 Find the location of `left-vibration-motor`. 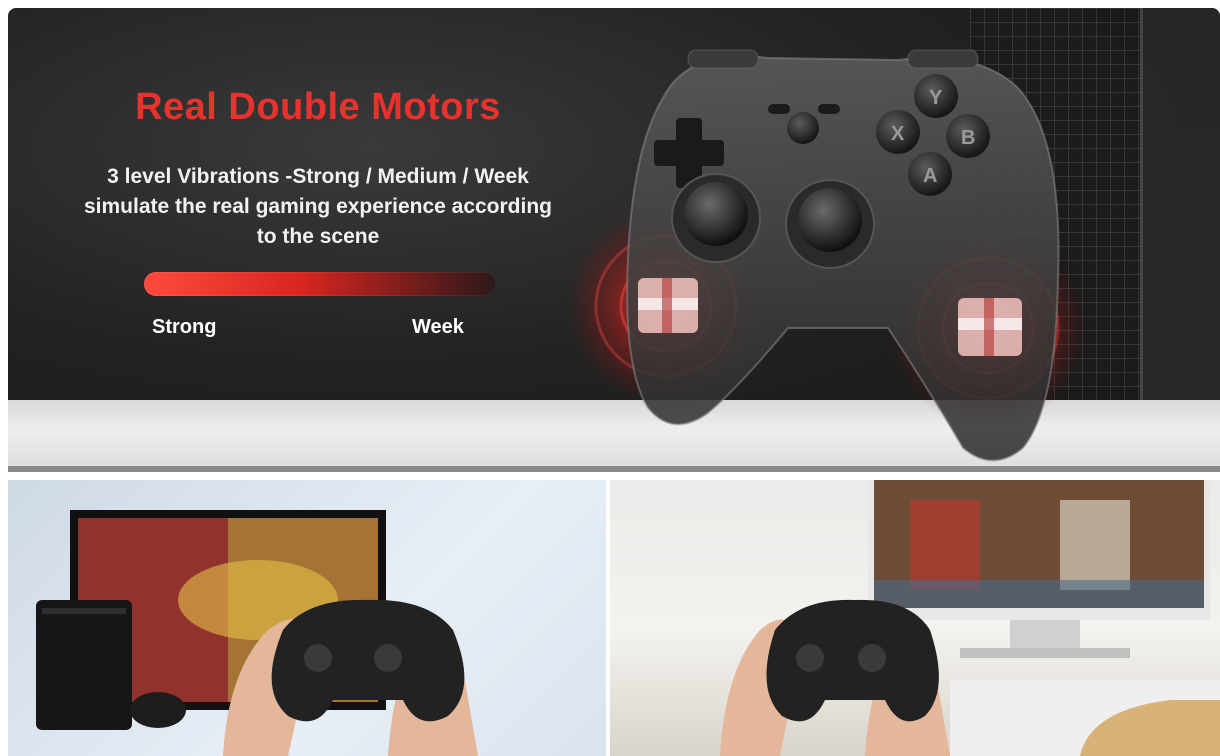

left-vibration-motor is located at coordinates (668, 305).